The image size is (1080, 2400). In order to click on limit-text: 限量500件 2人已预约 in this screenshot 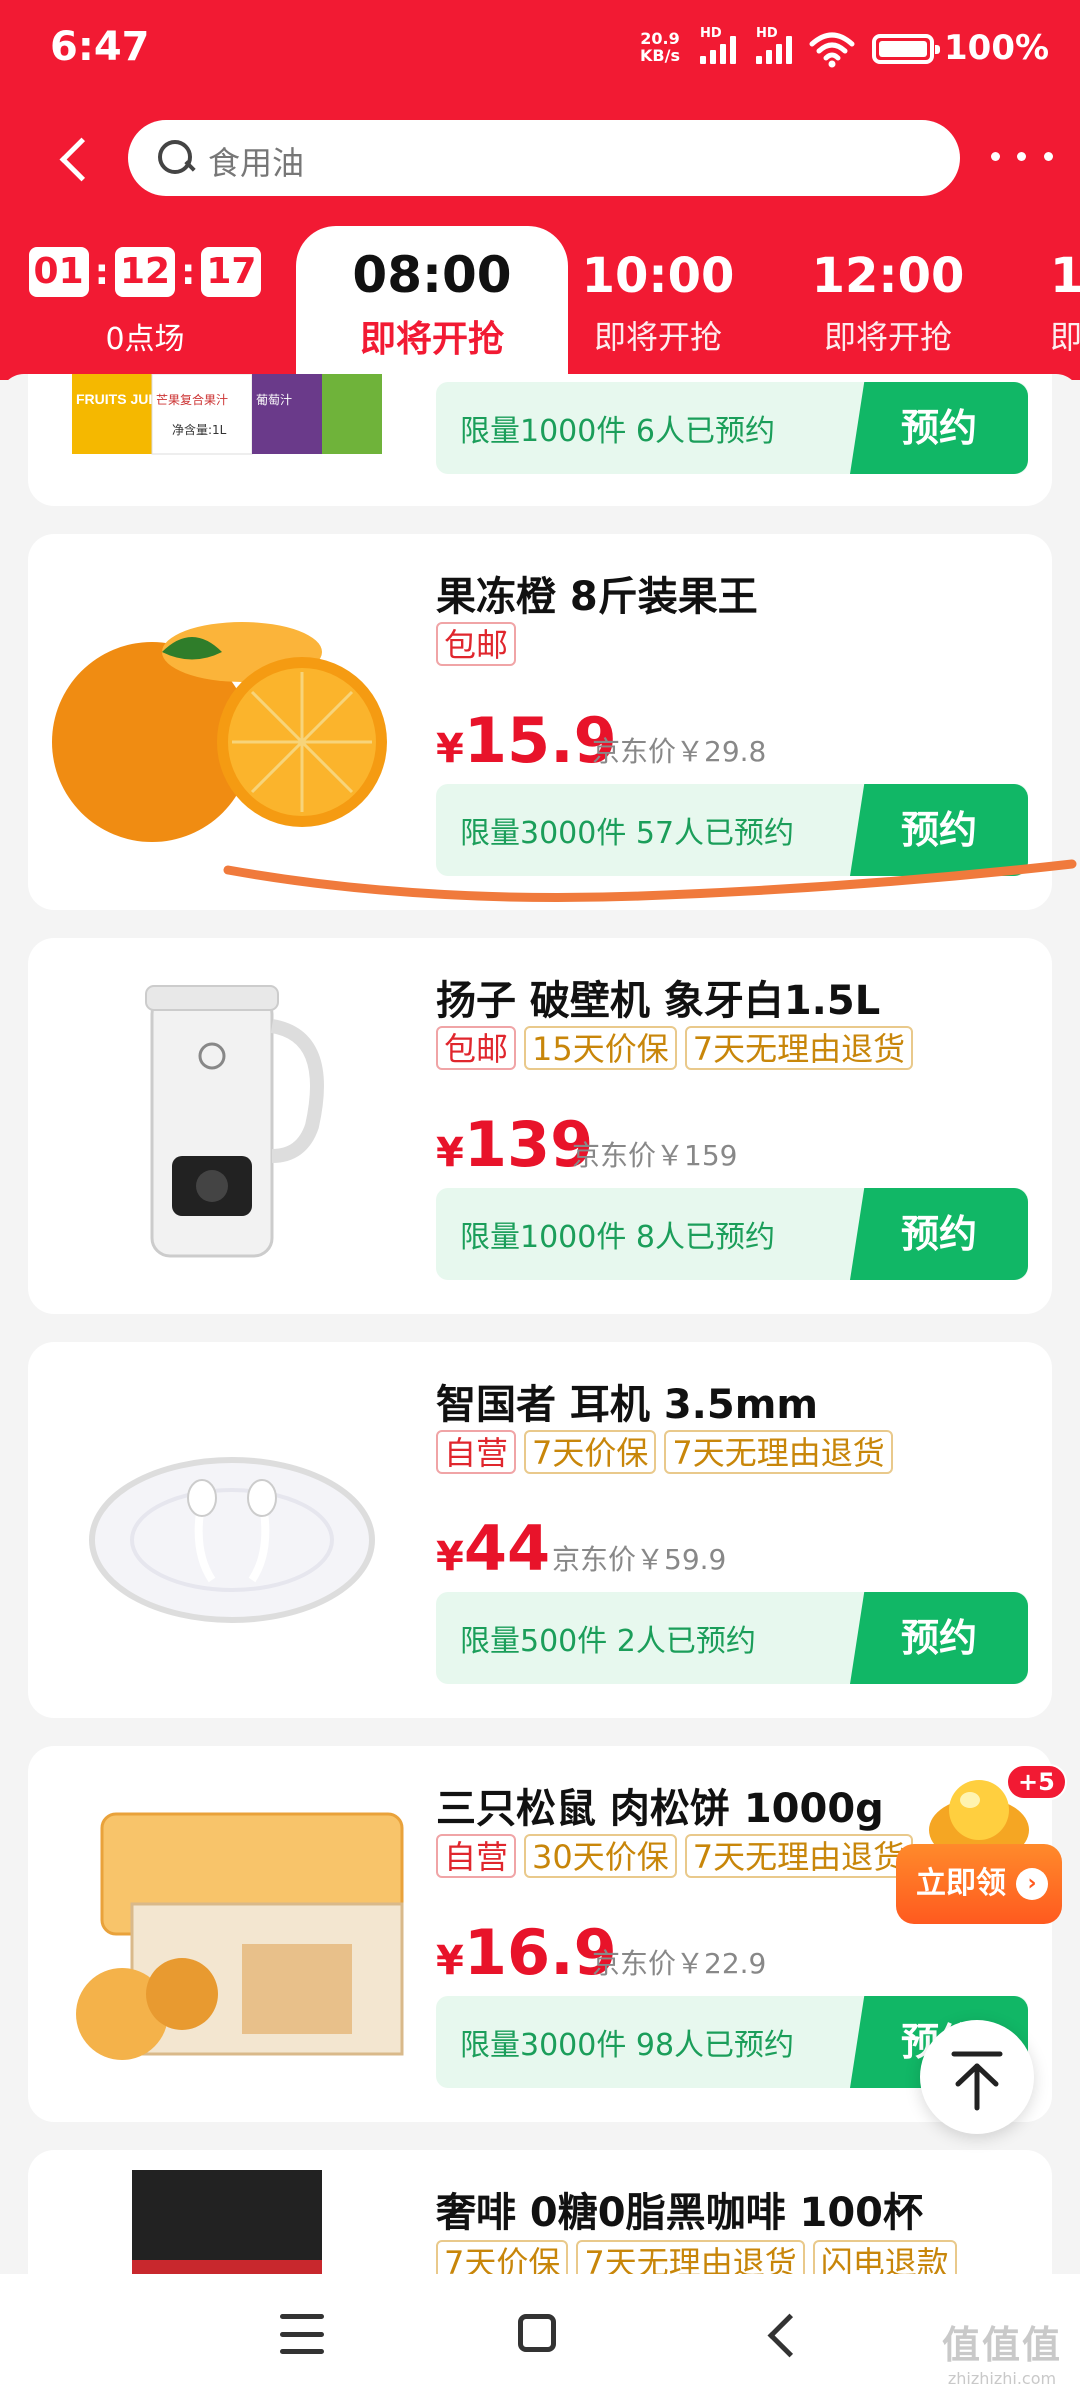, I will do `click(608, 1641)`.